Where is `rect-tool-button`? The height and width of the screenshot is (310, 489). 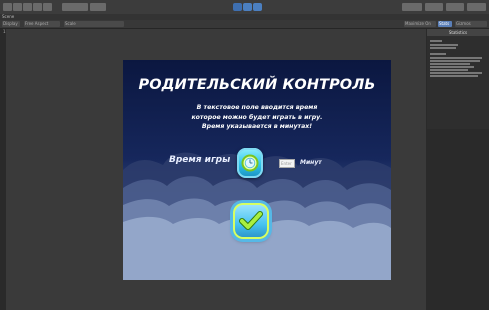
rect-tool-button is located at coordinates (47, 7).